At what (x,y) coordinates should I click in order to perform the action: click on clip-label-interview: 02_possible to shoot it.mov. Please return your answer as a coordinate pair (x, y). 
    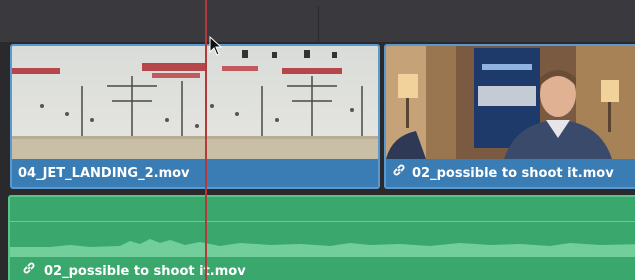
    Looking at the image, I should click on (510, 173).